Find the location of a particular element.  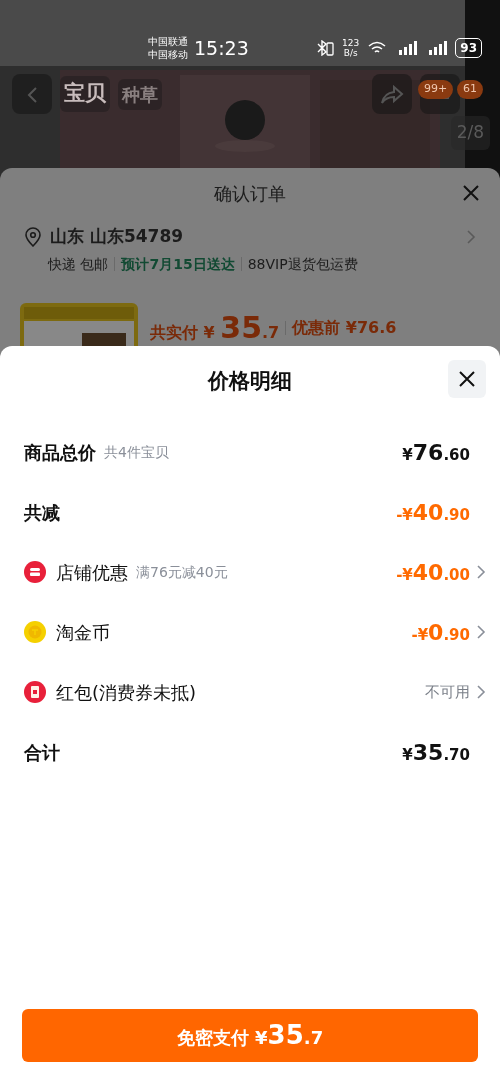

delivery-estimate: 预计7月15日送达 is located at coordinates (178, 264).